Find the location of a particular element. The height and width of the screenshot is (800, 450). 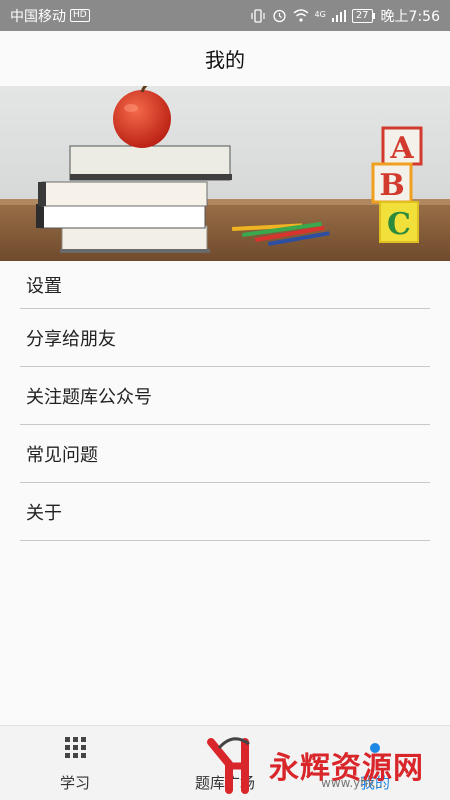

bottom-tab-bar: 学习 题库广场 我的 is located at coordinates (225, 762).